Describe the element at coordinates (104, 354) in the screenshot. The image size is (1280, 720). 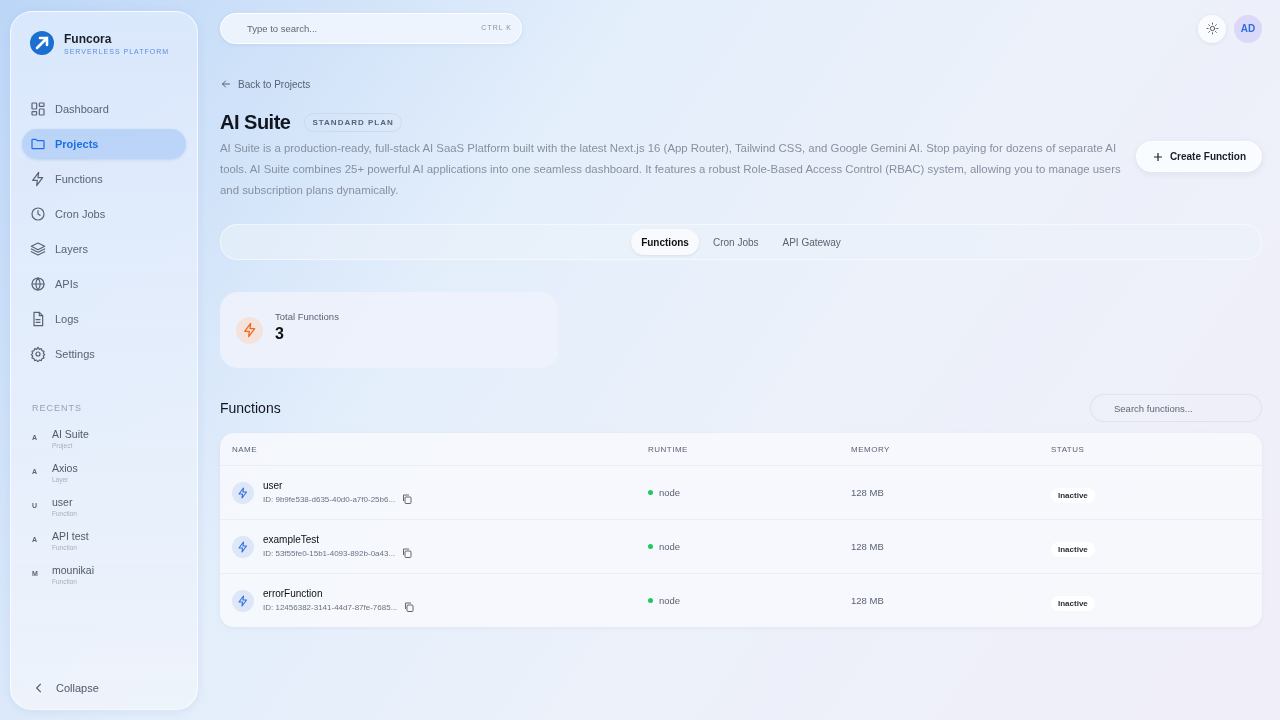
I see `nav-item: Settings` at that location.